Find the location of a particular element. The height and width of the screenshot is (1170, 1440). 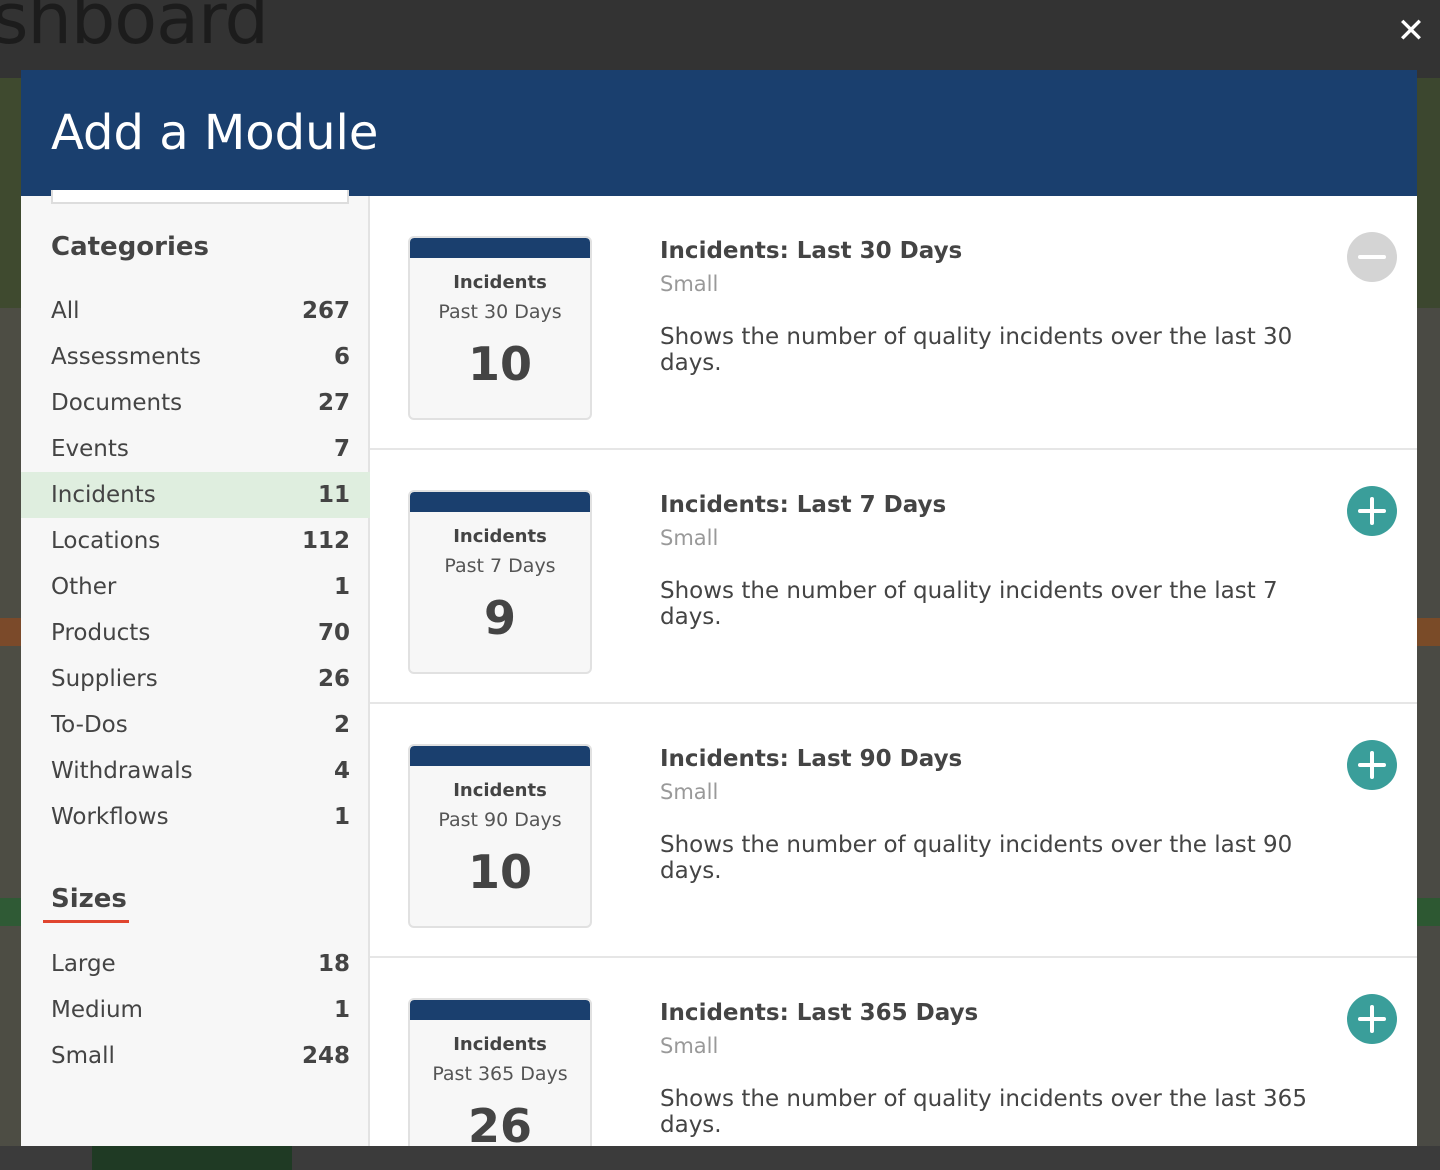

categories-heading: Categories is located at coordinates (130, 247).